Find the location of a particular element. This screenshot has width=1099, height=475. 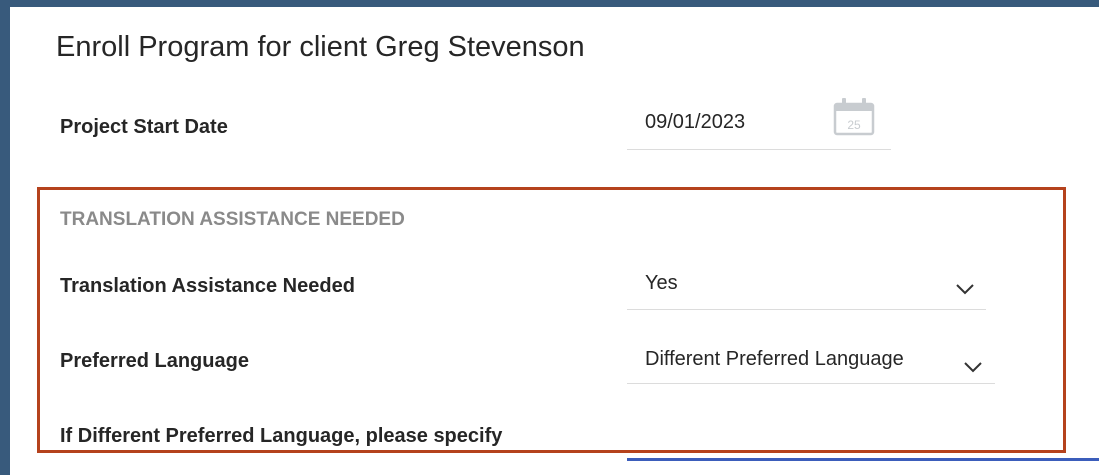

calendar-day-number: 25 is located at coordinates (854, 125).